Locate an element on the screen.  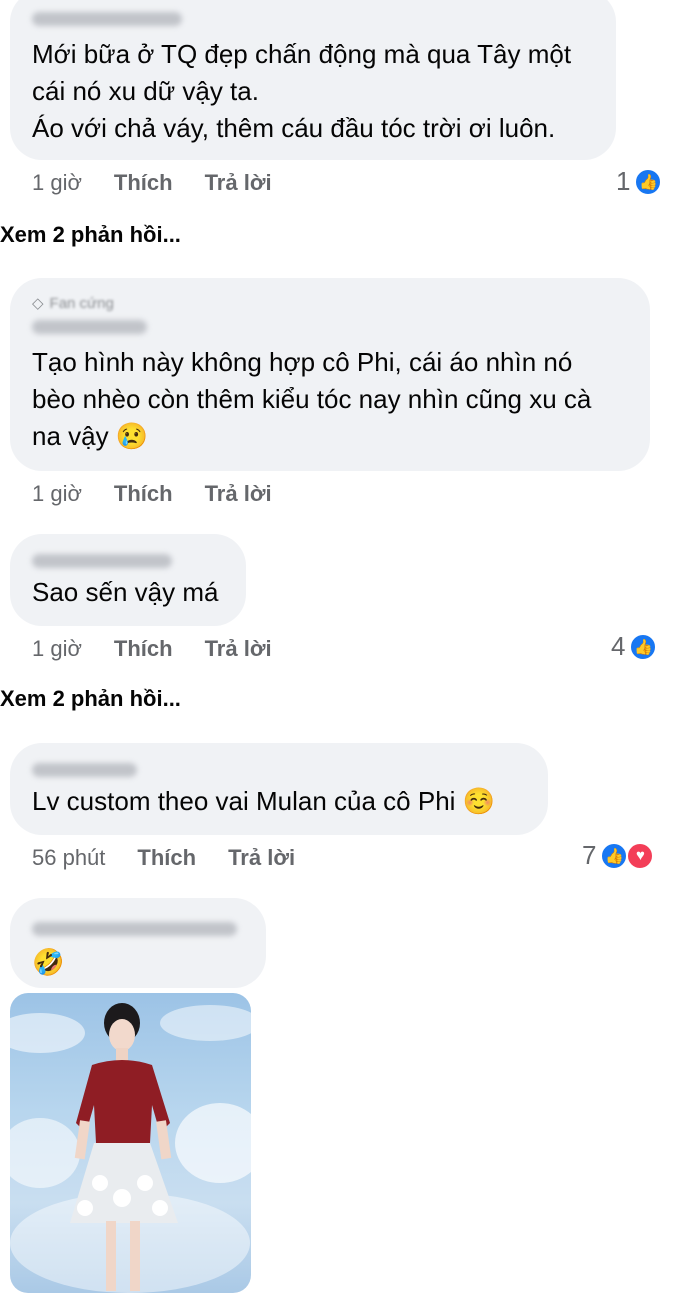
reaction-summary-4: 7 👍 ♥ is located at coordinates (618, 855).